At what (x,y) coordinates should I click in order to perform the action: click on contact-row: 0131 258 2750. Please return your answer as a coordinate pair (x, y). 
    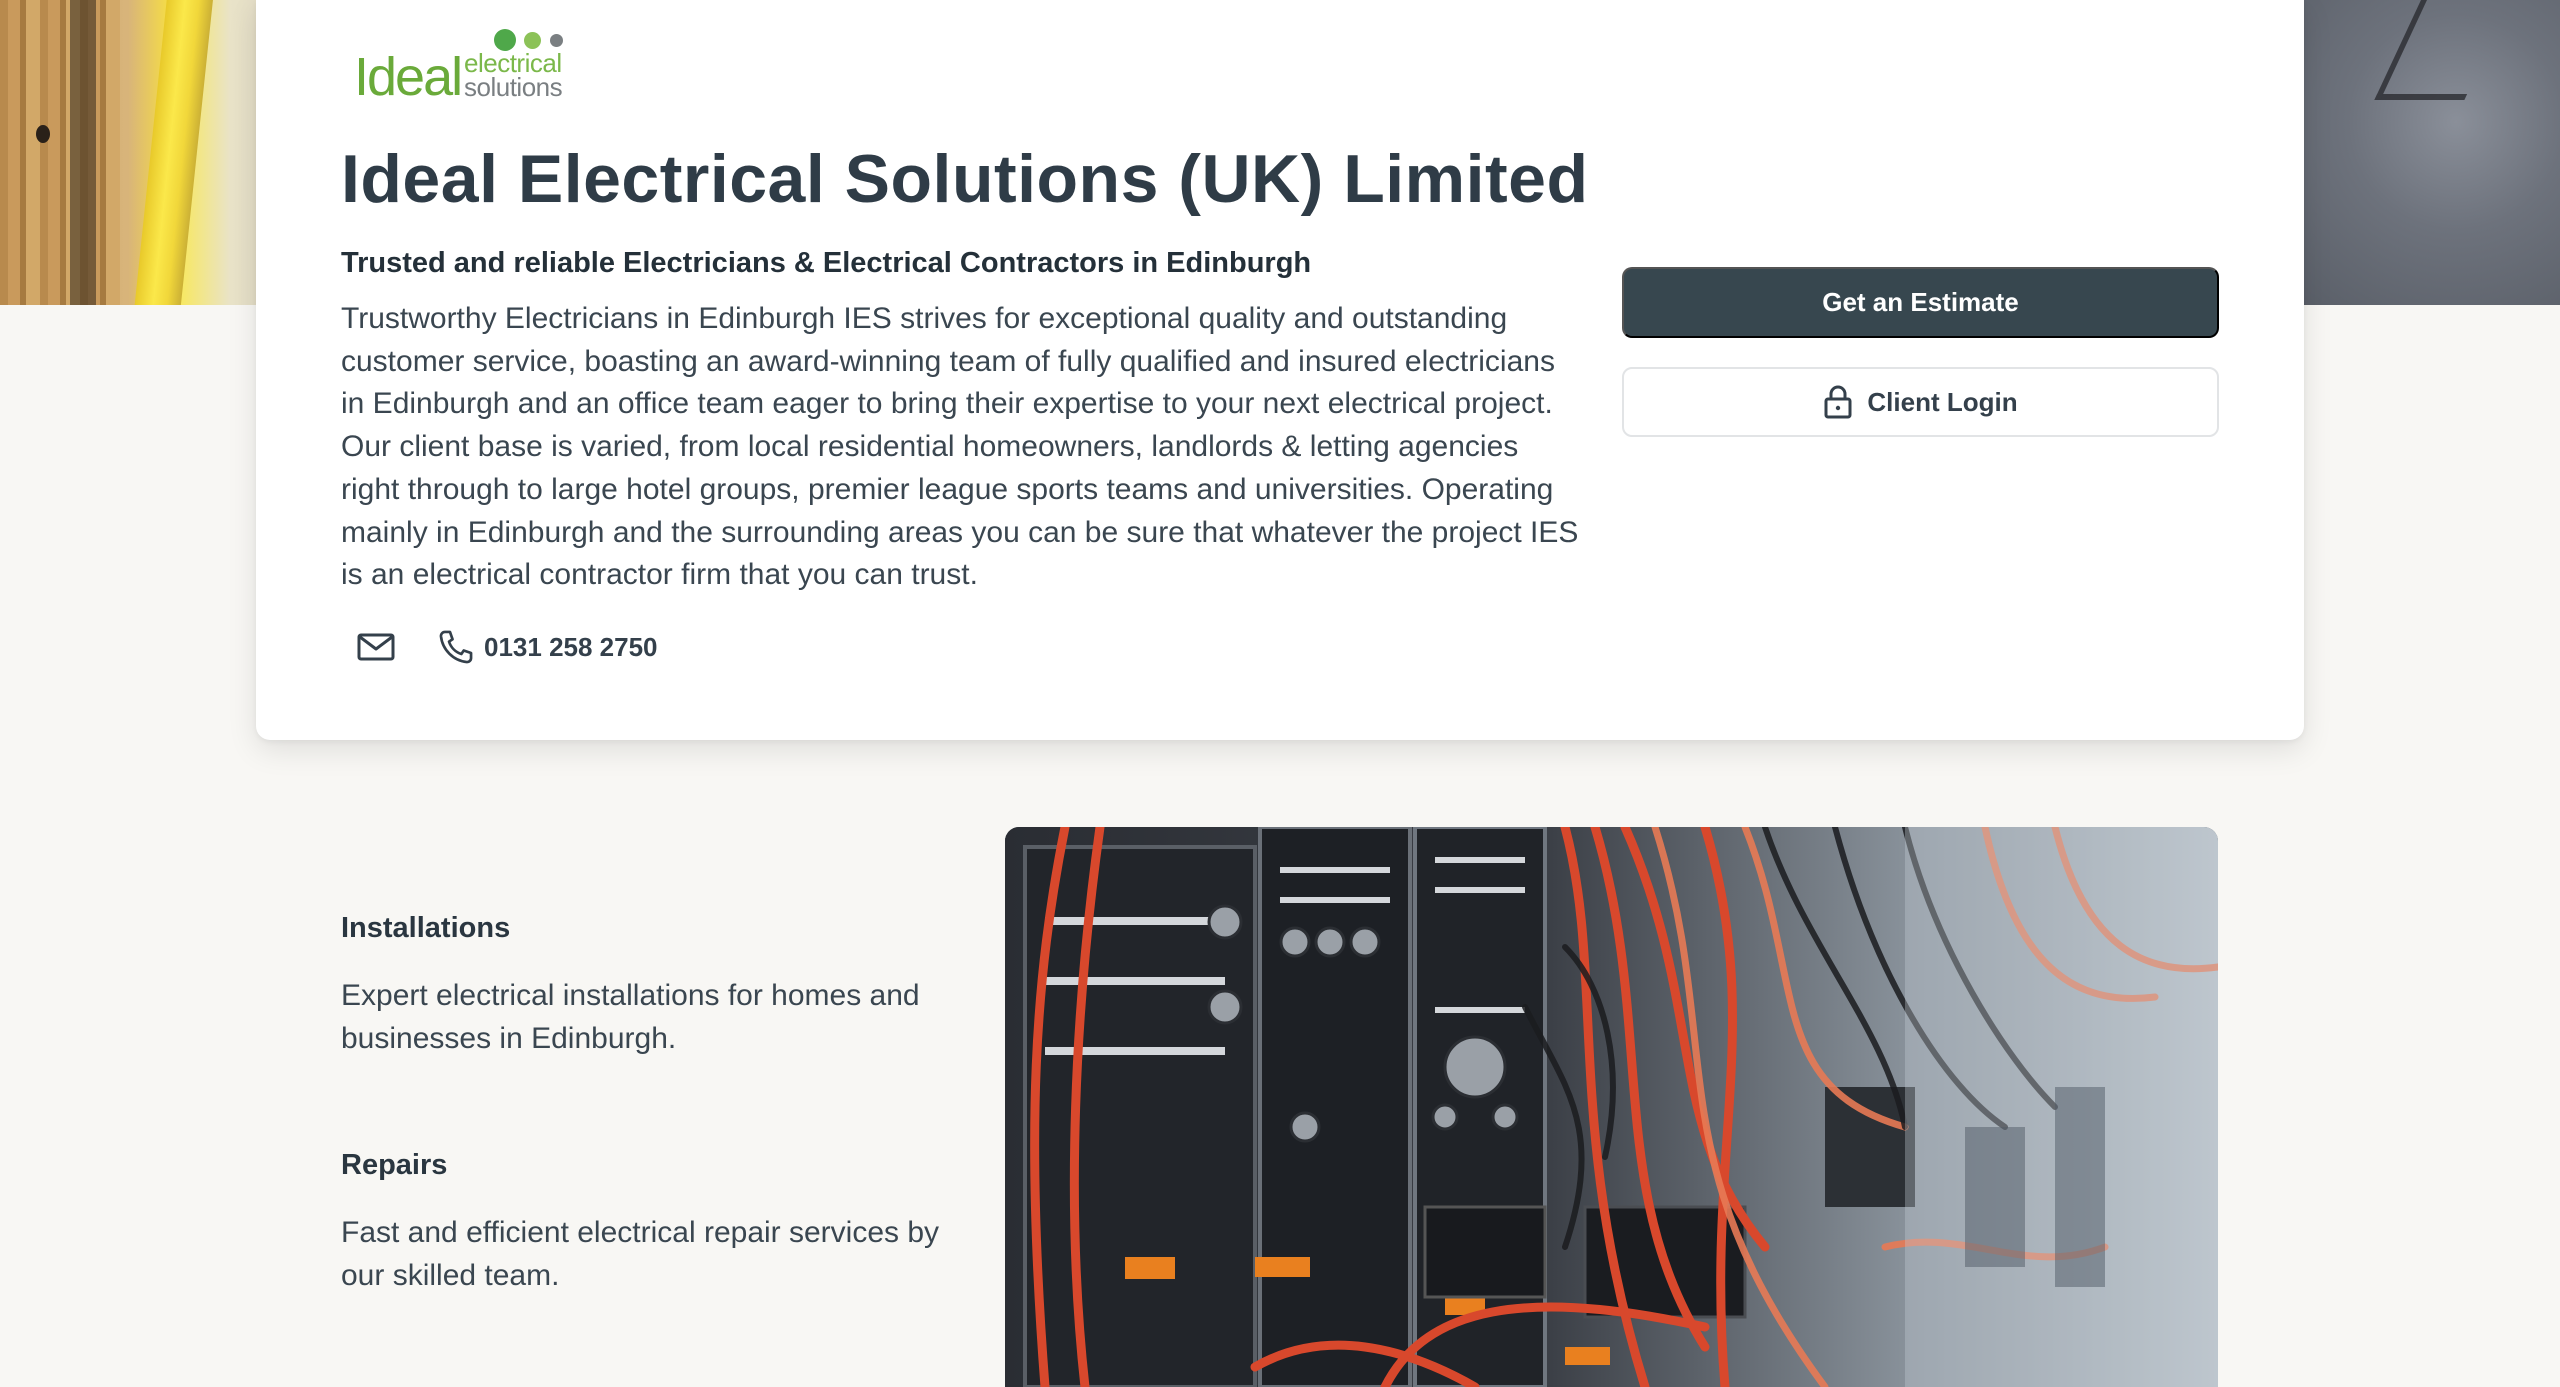
    Looking at the image, I should click on (506, 647).